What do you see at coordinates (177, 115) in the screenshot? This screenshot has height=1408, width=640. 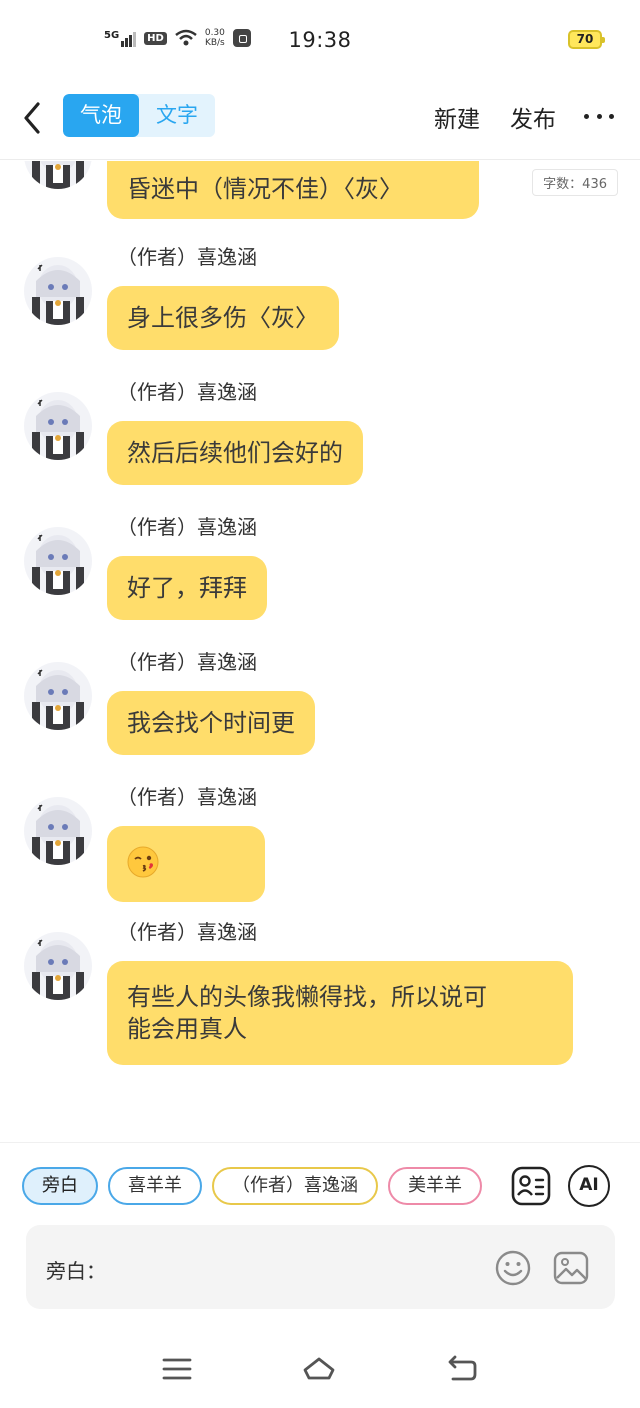 I see `tab-text: 文字` at bounding box center [177, 115].